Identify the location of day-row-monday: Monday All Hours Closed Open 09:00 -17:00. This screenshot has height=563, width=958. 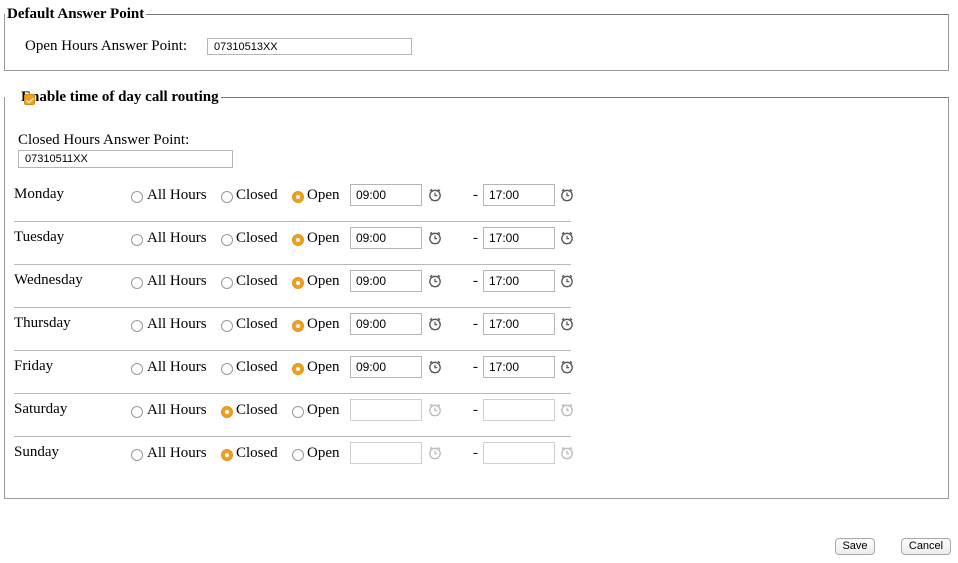
(294, 200).